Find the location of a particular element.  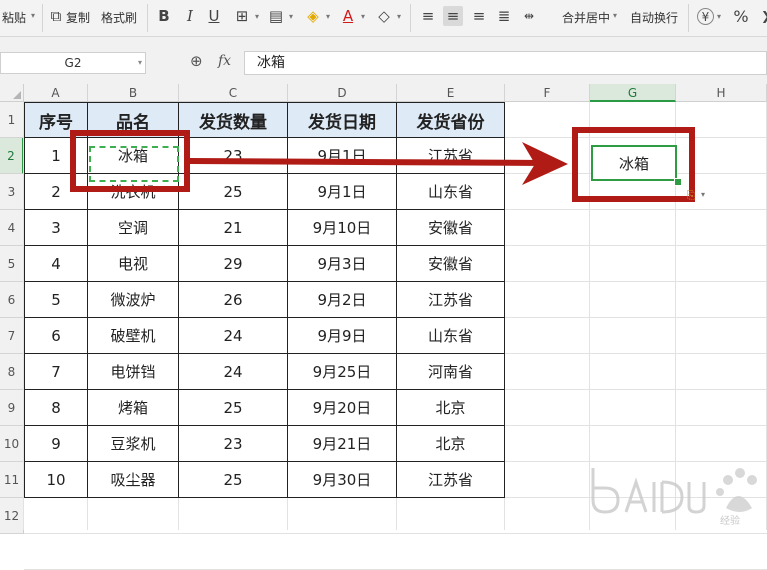

fill-color-icon: ◈ is located at coordinates (313, 16).